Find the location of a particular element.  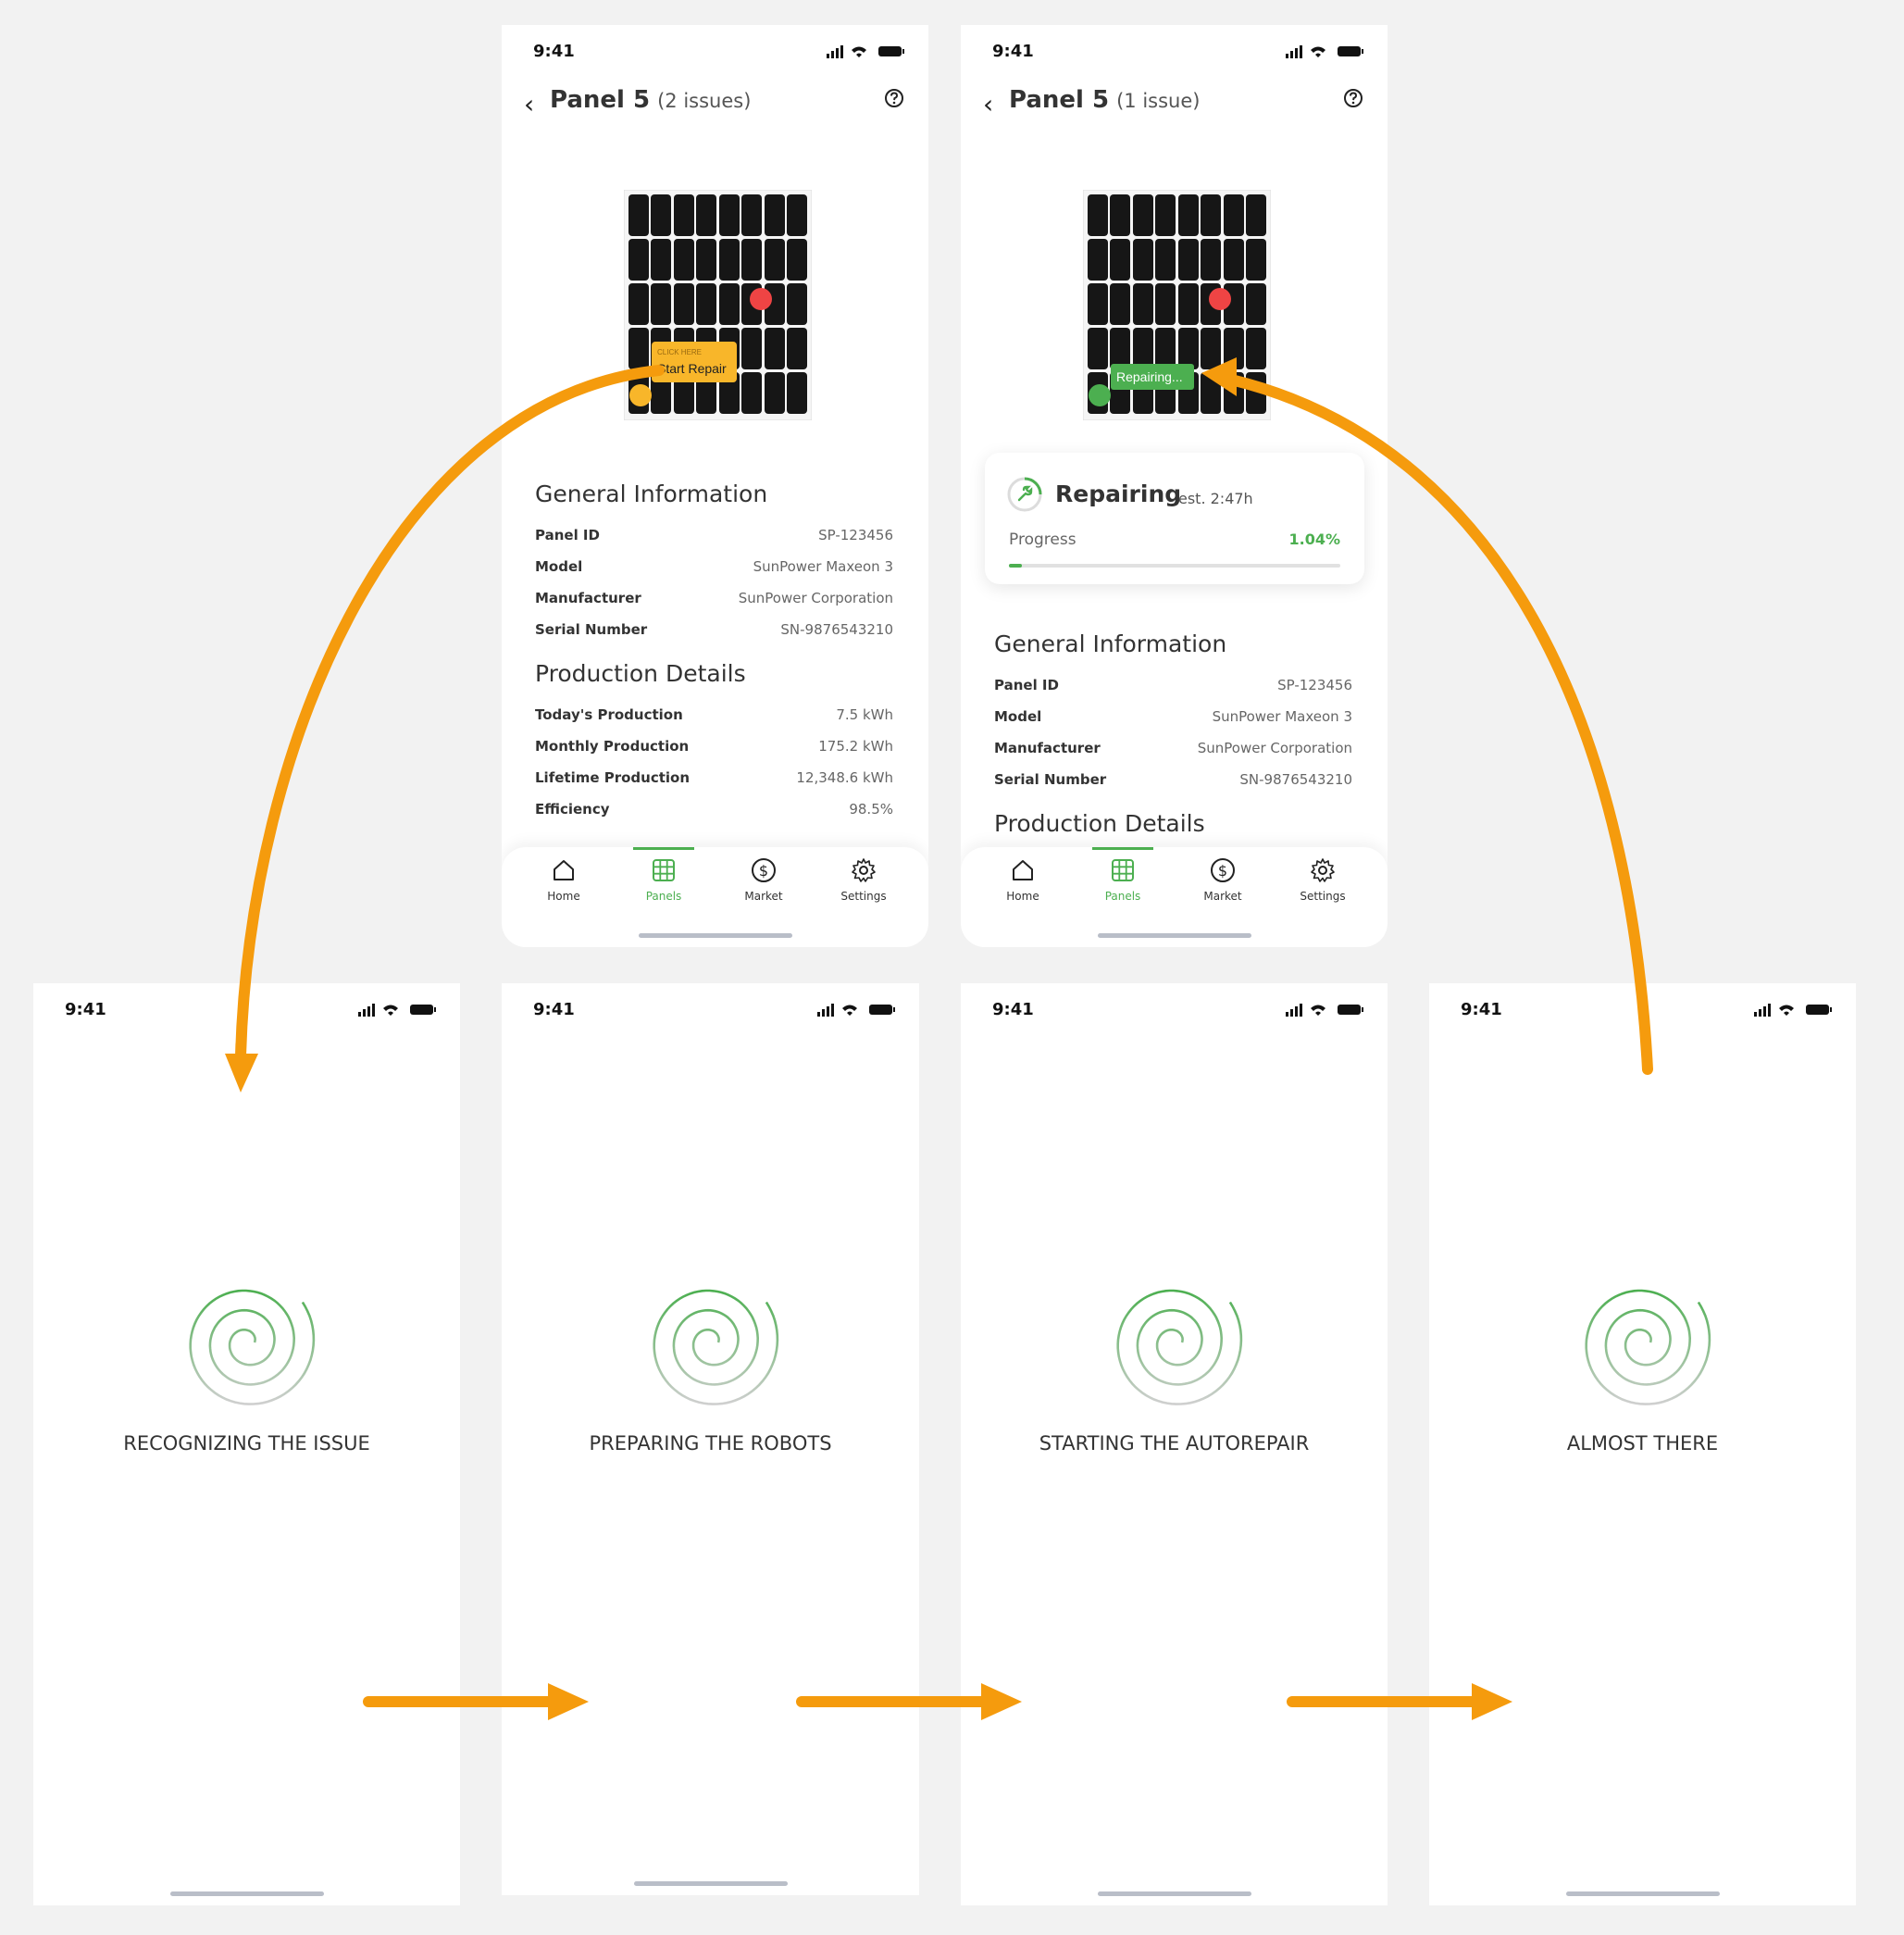

flow-arrow-start-repair is located at coordinates (450, 713).